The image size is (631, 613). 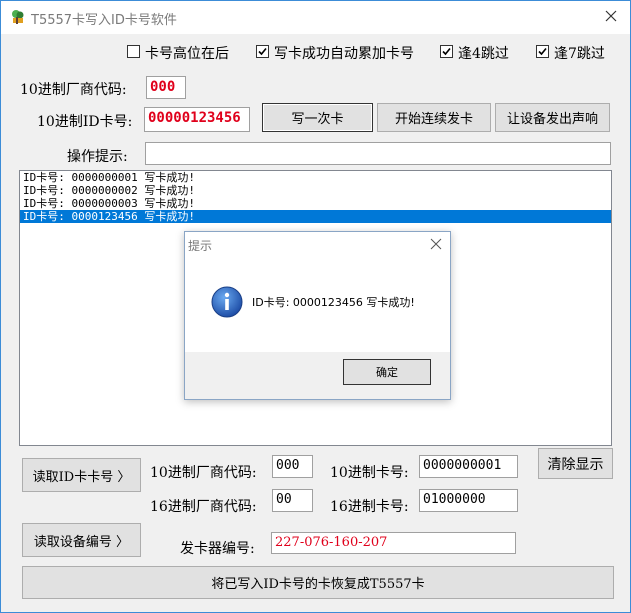 What do you see at coordinates (81, 540) in the screenshot?
I see `read-device-button: 读取设备编号 〉` at bounding box center [81, 540].